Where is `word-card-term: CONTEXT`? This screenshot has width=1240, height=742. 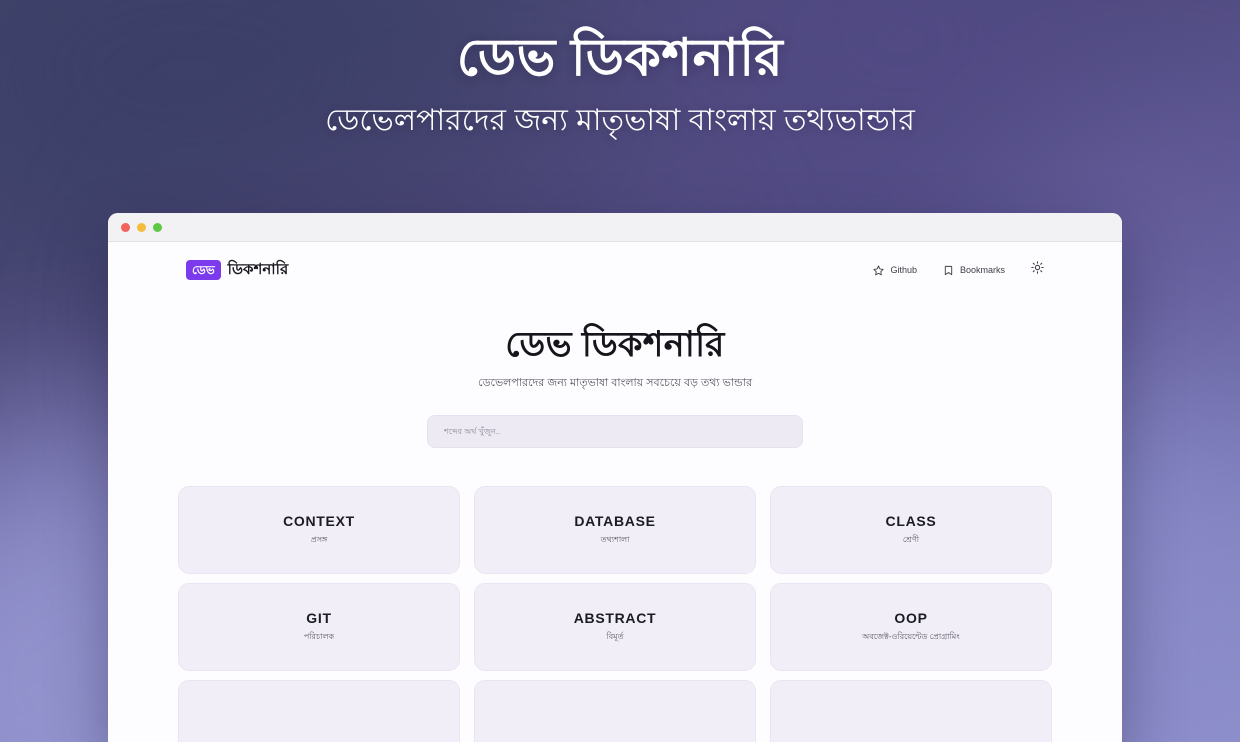 word-card-term: CONTEXT is located at coordinates (319, 520).